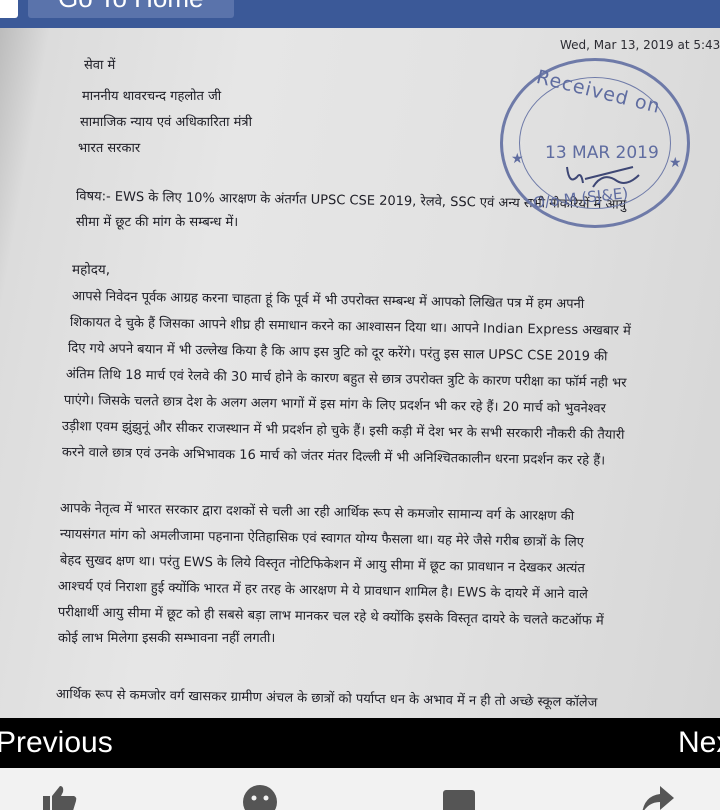 The width and height of the screenshot is (720, 810). I want to click on share-icon, so click(658, 797).